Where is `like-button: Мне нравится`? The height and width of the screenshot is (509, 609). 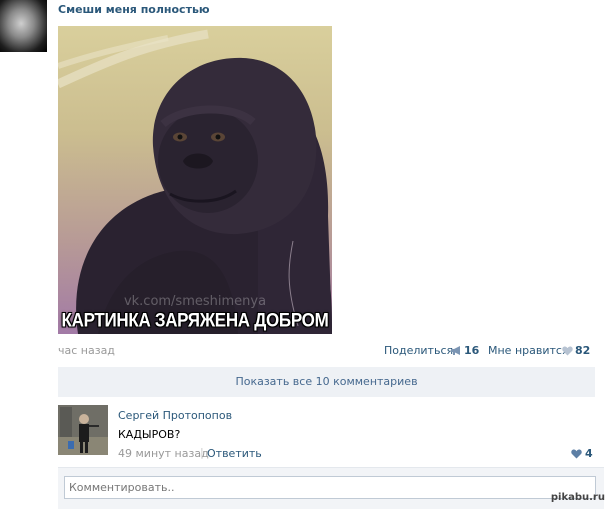 like-button: Мне нравится is located at coordinates (528, 350).